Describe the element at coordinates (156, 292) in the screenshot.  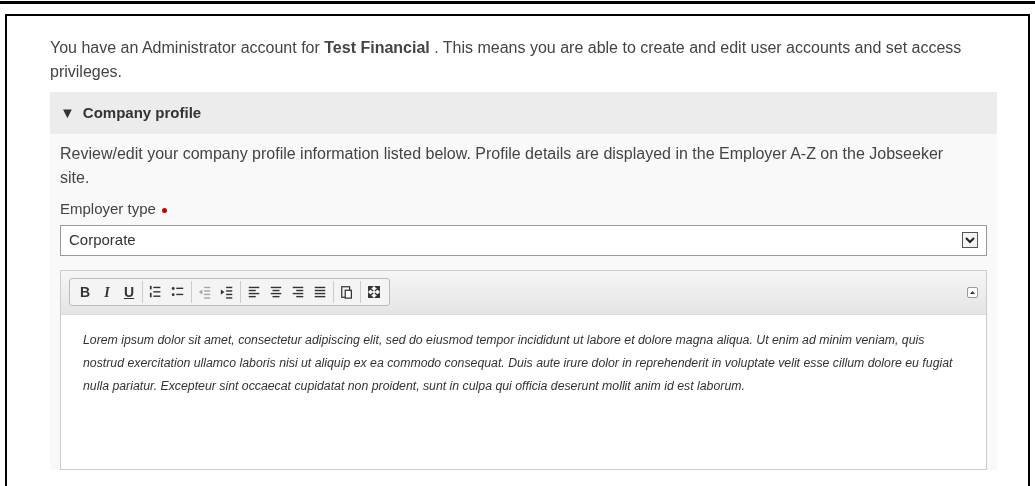
I see `numbered-list-icon` at that location.